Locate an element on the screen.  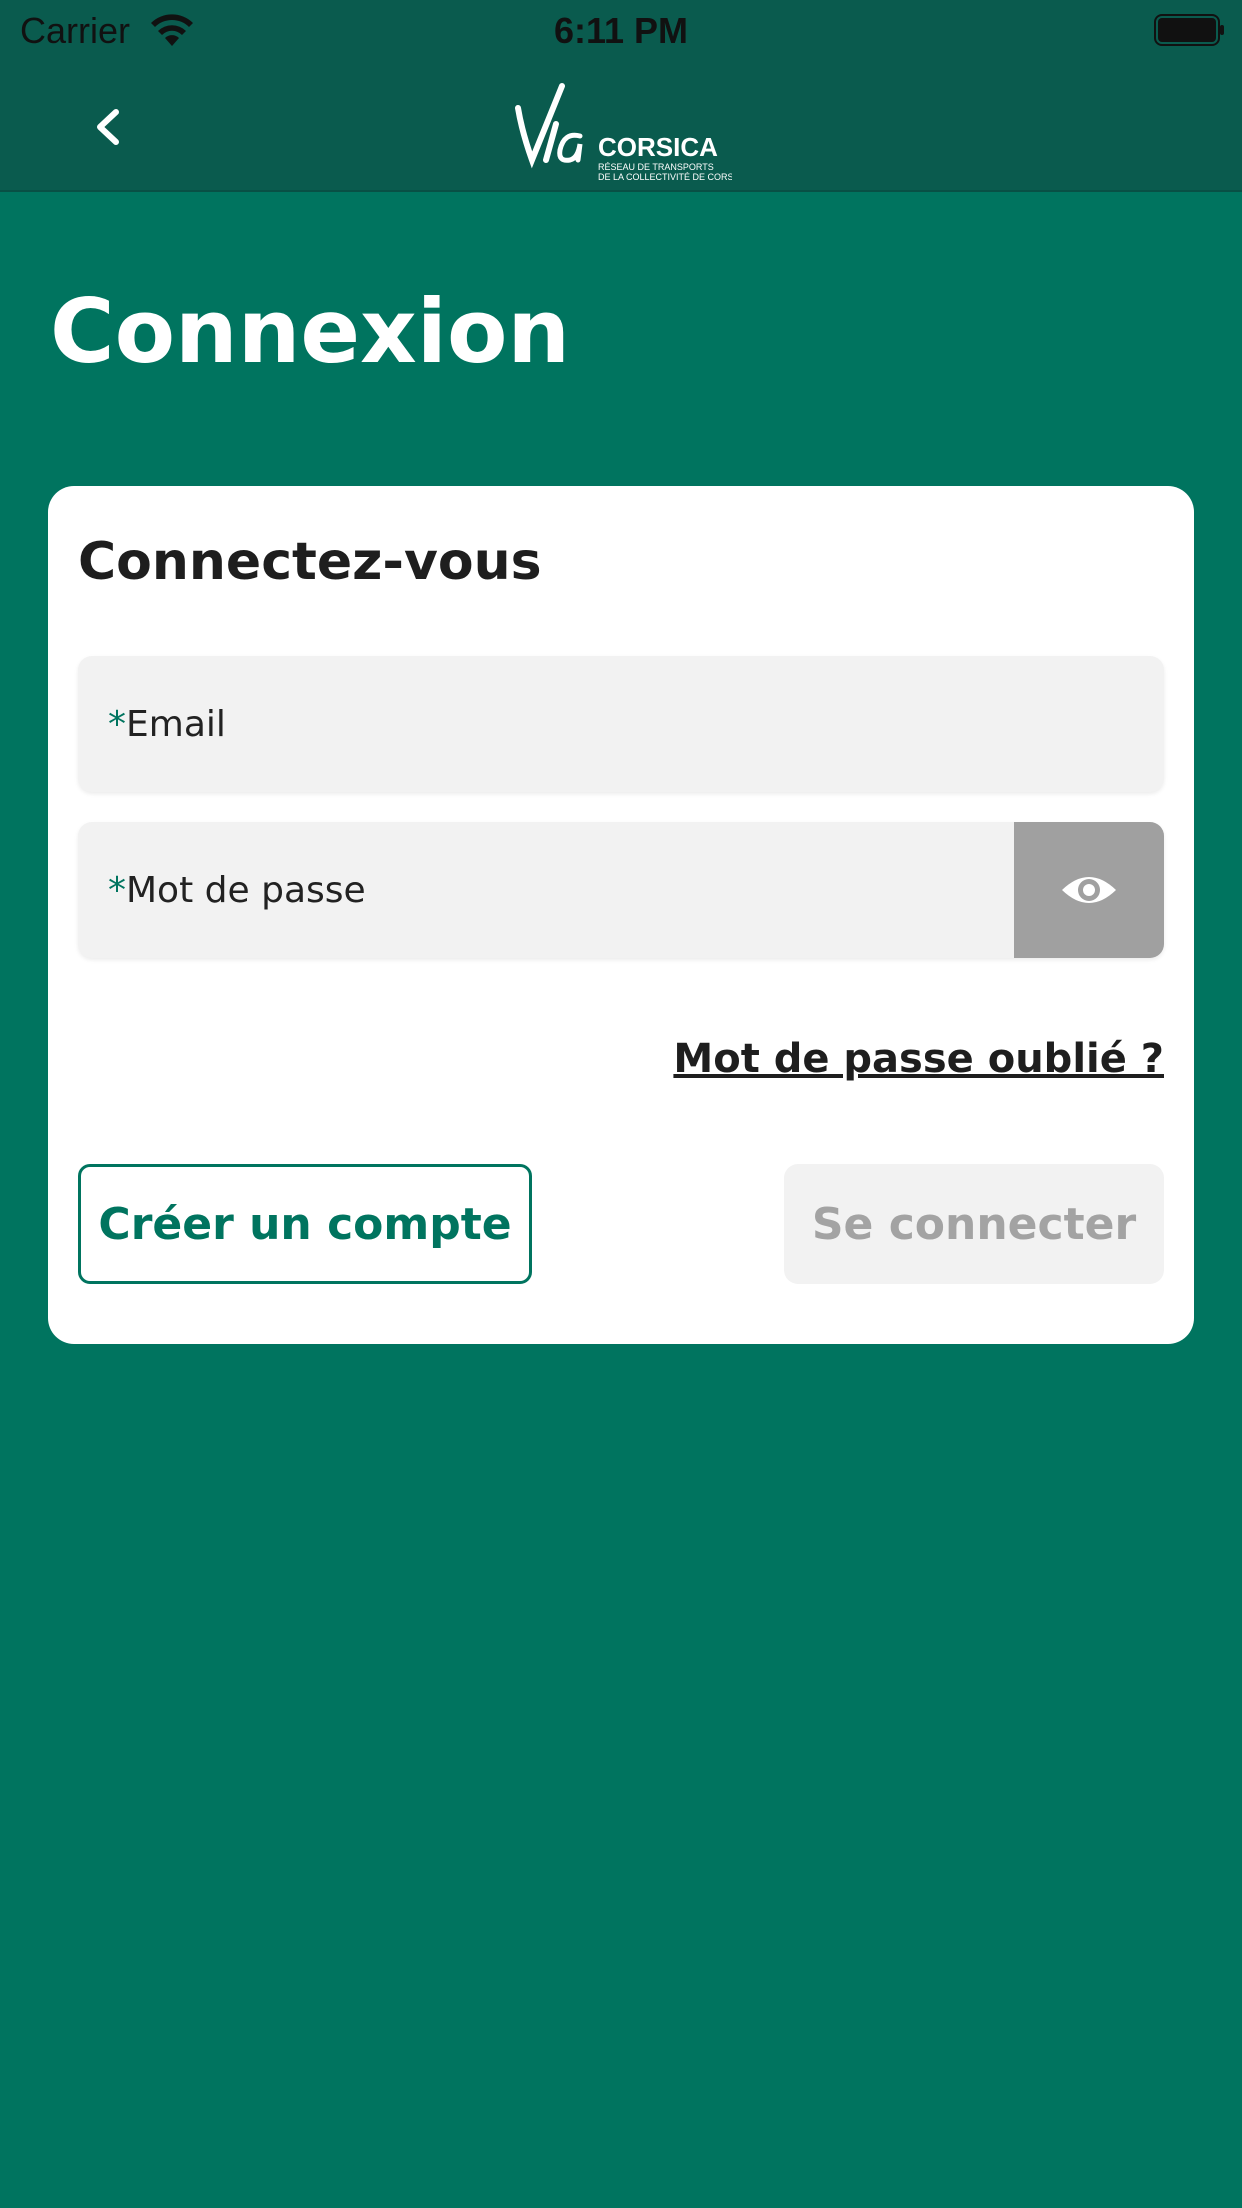
chevron-left-icon is located at coordinates (108, 127).